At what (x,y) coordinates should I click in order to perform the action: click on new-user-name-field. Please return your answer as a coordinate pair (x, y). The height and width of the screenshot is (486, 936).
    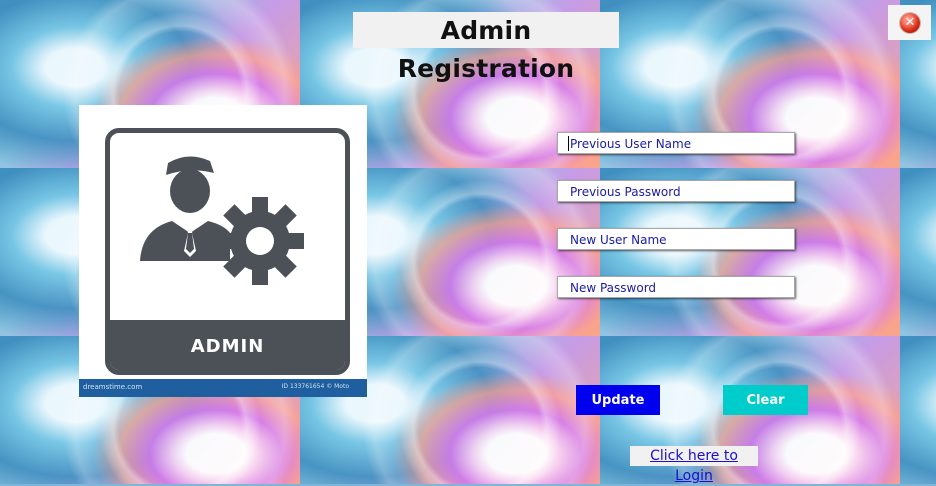
    Looking at the image, I should click on (676, 239).